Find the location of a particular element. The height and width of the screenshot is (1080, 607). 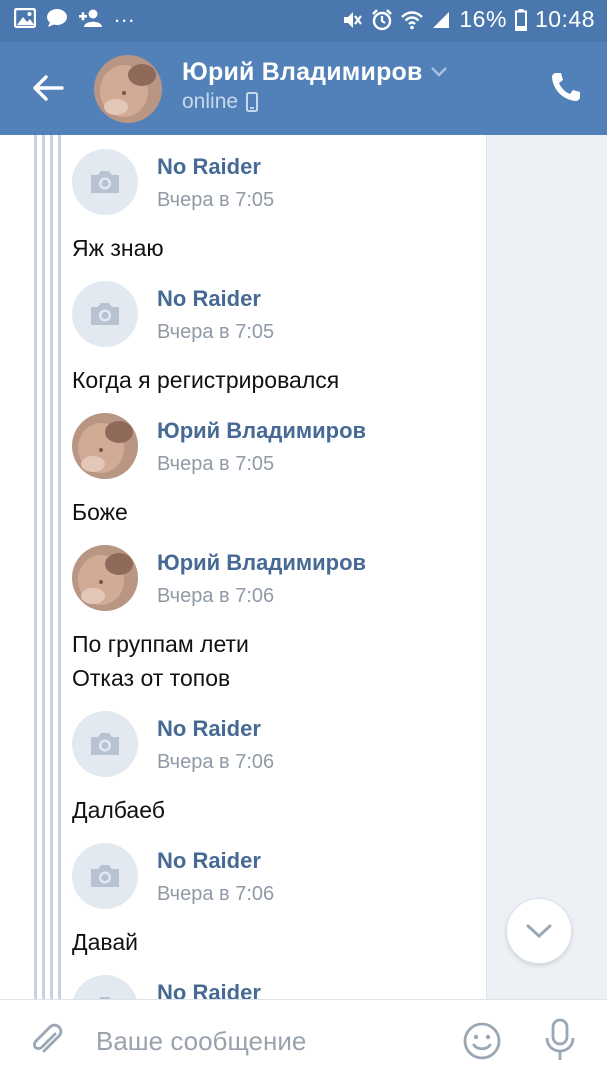

forward-quote-lines is located at coordinates (48, 567).